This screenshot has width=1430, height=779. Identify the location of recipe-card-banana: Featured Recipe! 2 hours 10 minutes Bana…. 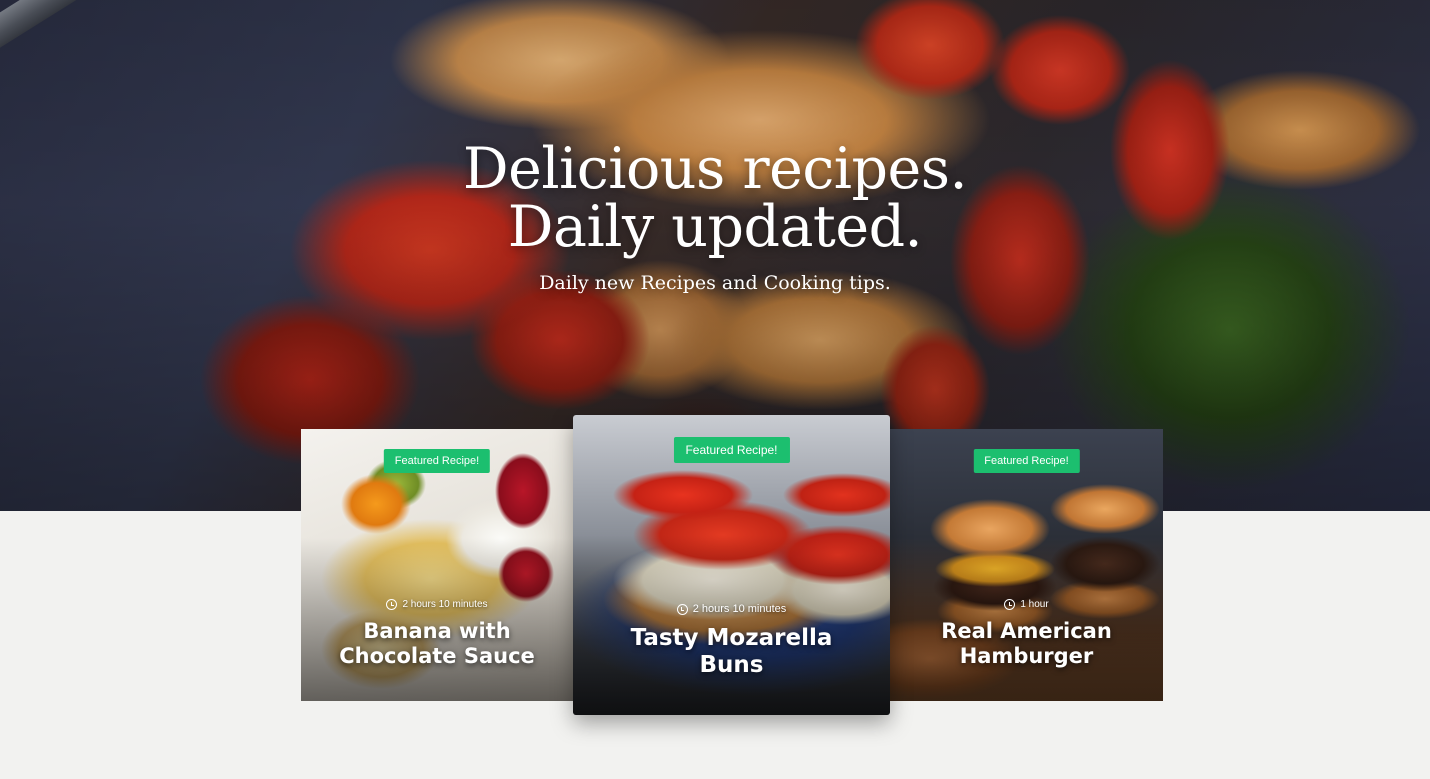
(437, 565).